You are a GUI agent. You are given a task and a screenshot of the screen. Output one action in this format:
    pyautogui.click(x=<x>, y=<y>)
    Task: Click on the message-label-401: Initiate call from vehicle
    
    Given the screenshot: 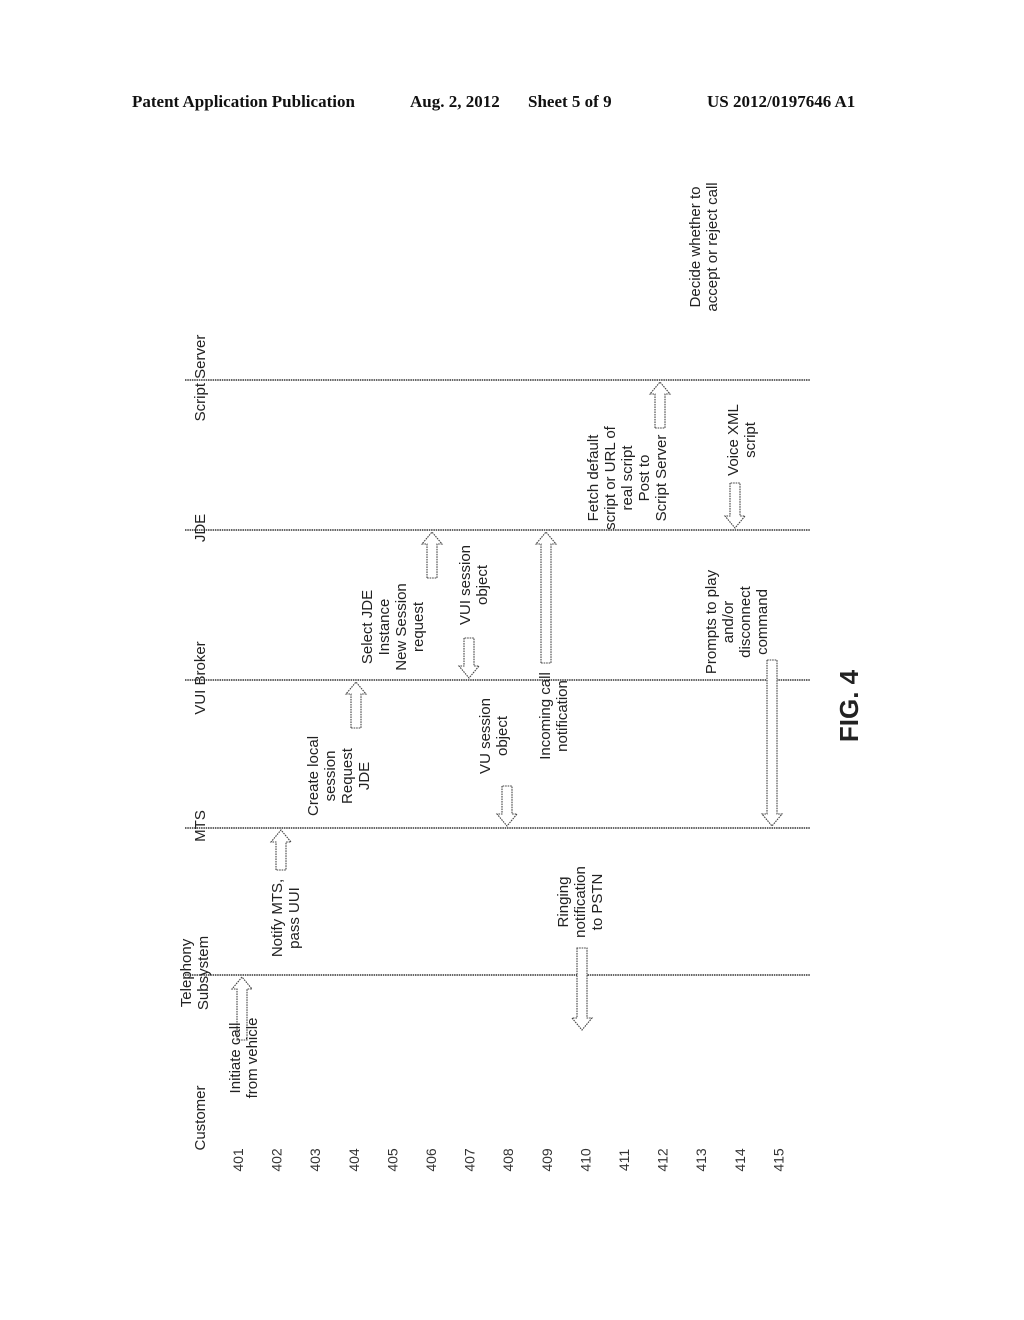 What is the action you would take?
    pyautogui.click(x=244, y=1058)
    